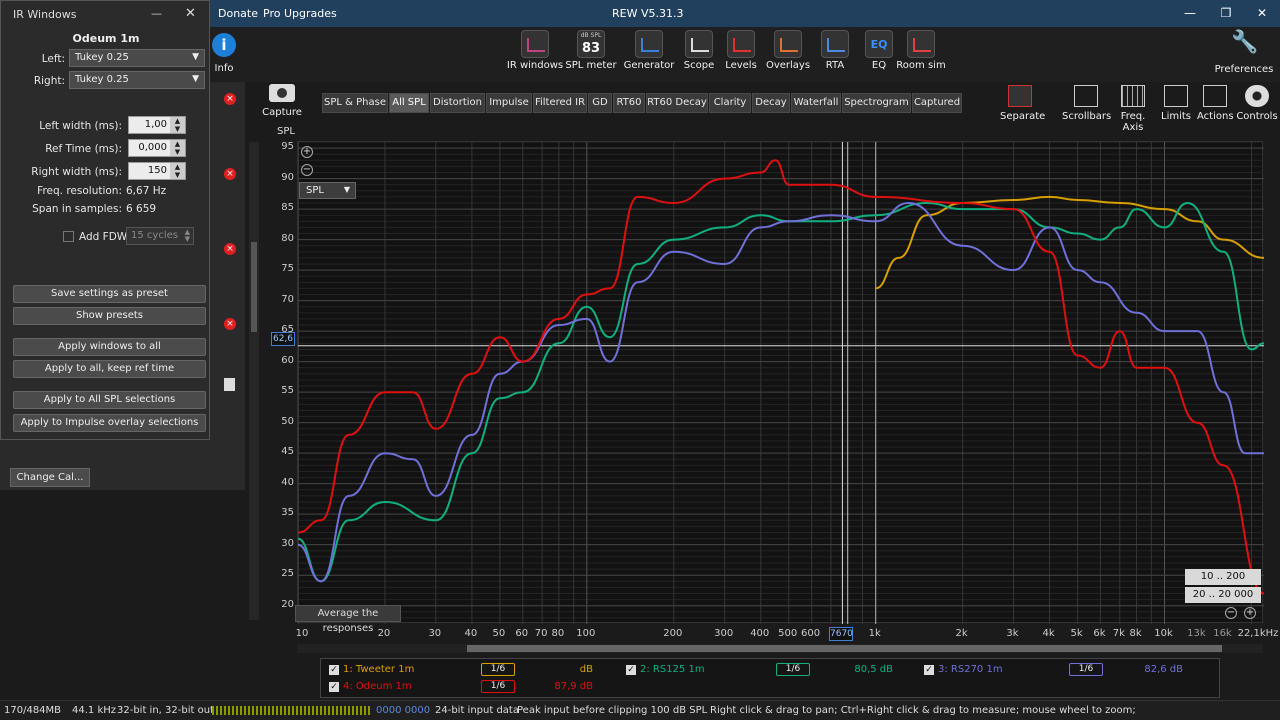 The width and height of the screenshot is (1280, 720). I want to click on add-fdw-checkbox, so click(68, 236).